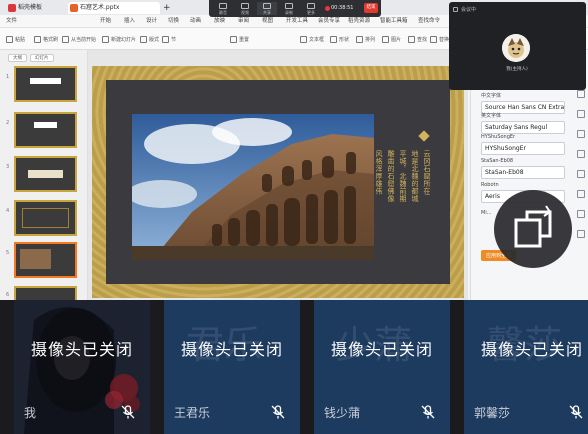 The height and width of the screenshot is (434, 588). I want to click on mic-muted-icon, so click(128, 412).